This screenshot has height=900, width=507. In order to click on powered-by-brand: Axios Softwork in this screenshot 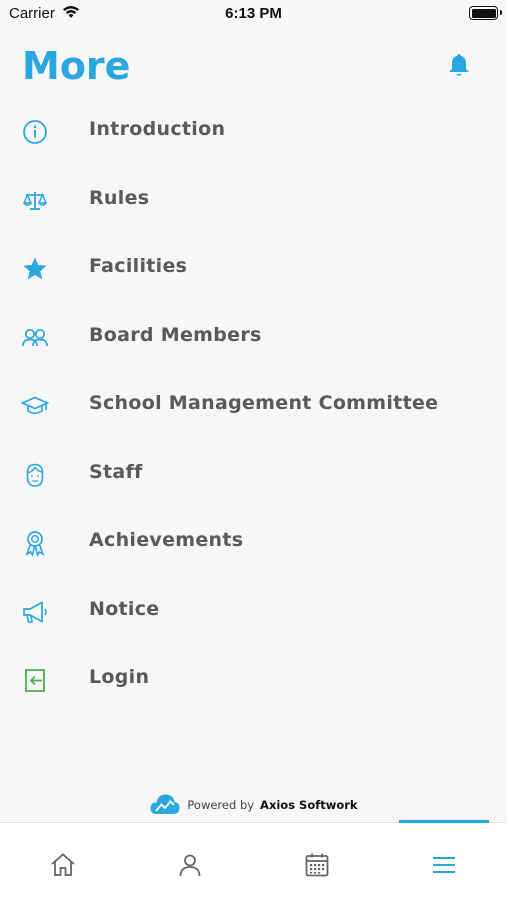, I will do `click(309, 805)`.